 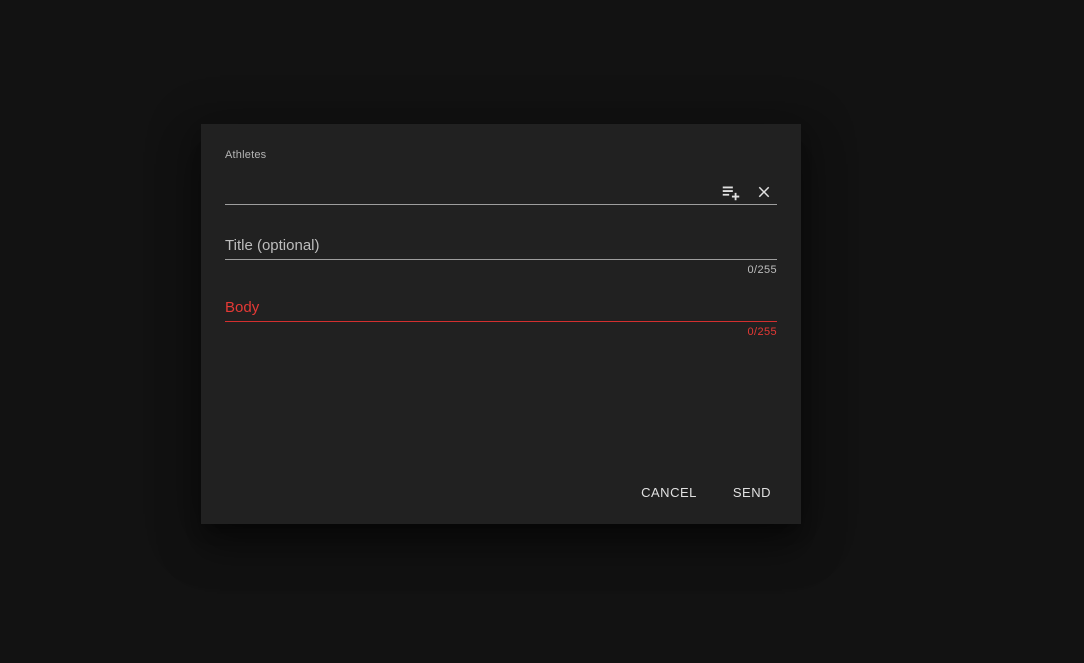 What do you see at coordinates (501, 184) in the screenshot?
I see `athletes-input` at bounding box center [501, 184].